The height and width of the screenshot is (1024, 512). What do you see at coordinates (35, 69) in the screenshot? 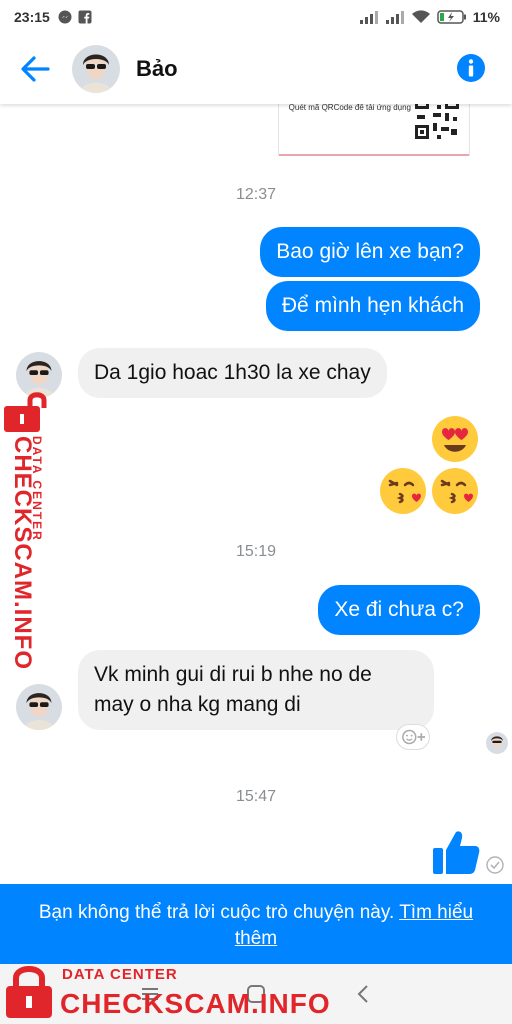
I see `arrow-left-icon` at bounding box center [35, 69].